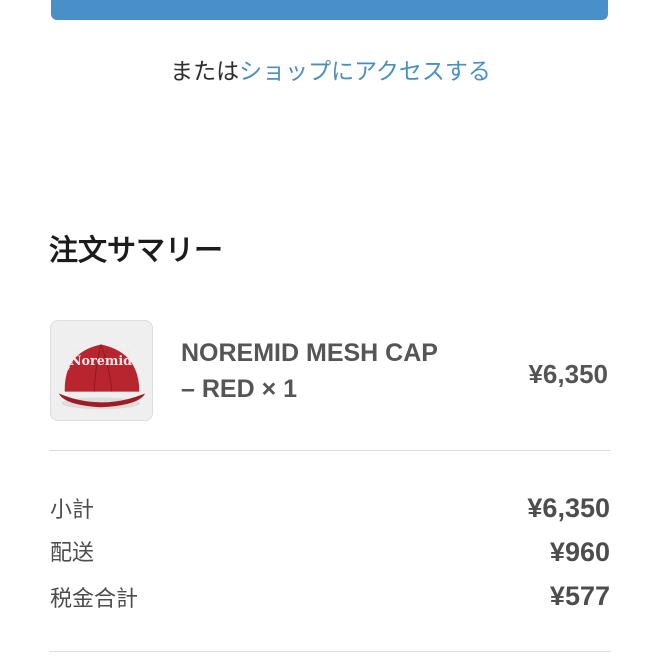 The width and height of the screenshot is (661, 661). I want to click on subtotal-label: 小計, so click(72, 510).